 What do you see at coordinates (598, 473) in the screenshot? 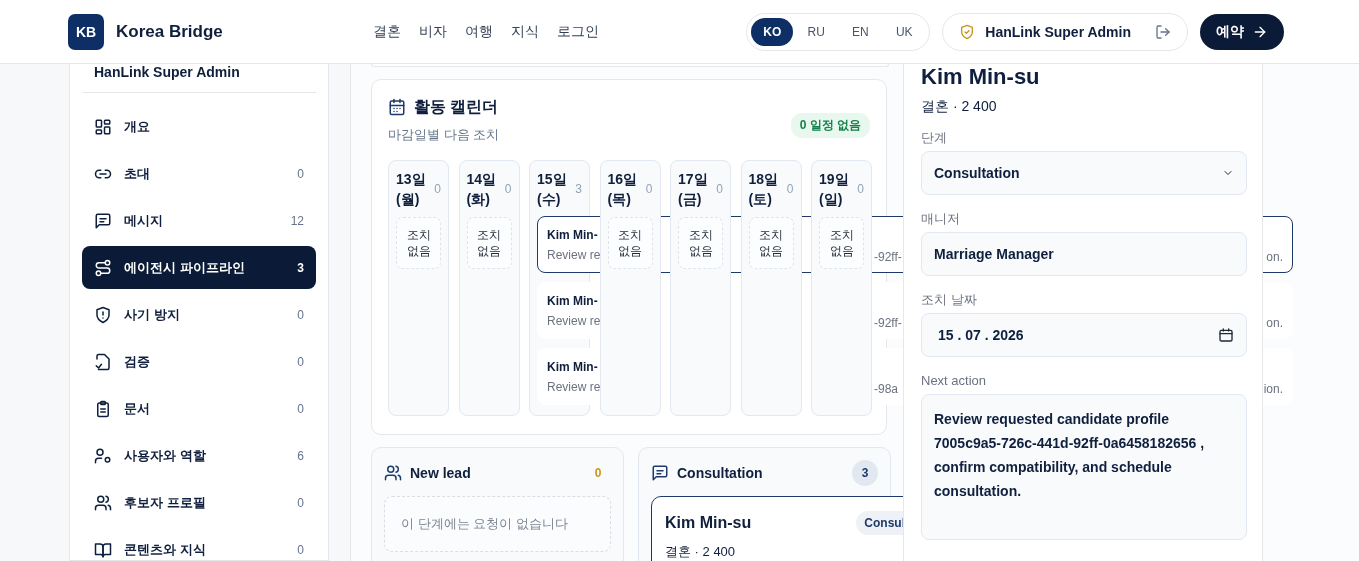
I see `stage-count: 0` at bounding box center [598, 473].